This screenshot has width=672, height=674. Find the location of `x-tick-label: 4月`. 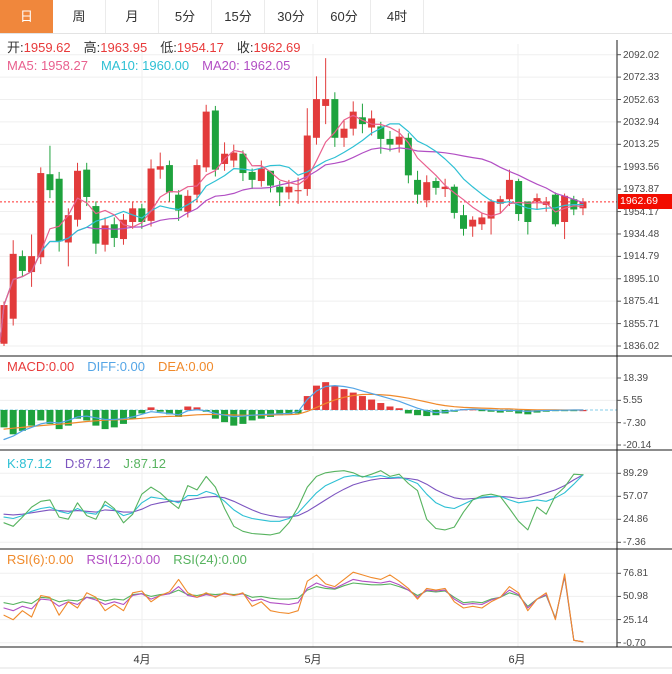

x-tick-label: 4月 is located at coordinates (142, 660).